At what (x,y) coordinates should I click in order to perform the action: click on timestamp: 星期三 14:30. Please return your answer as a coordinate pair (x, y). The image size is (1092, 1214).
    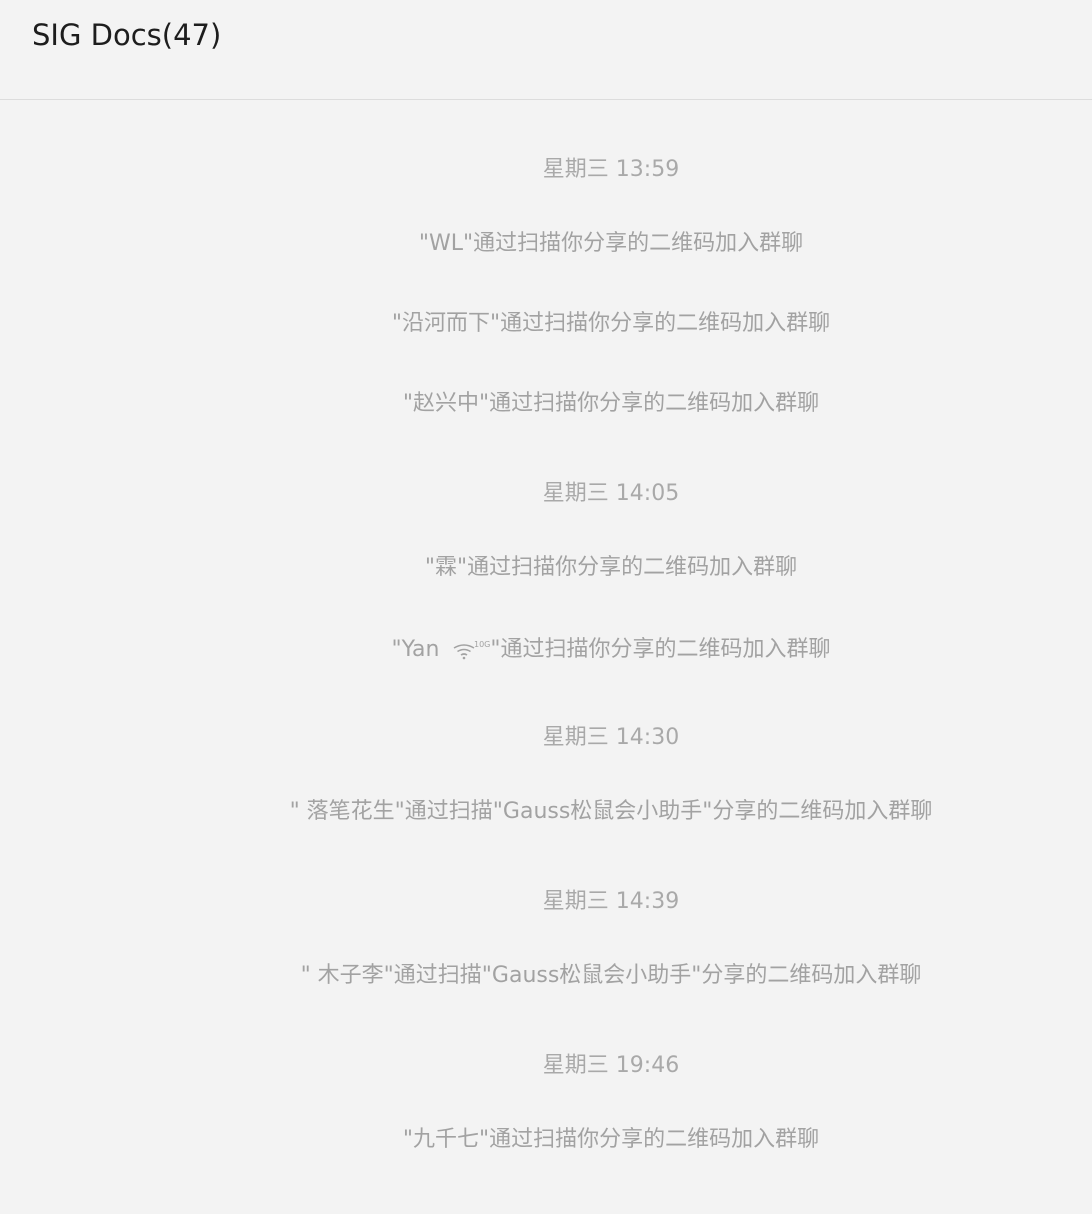
    Looking at the image, I should click on (611, 737).